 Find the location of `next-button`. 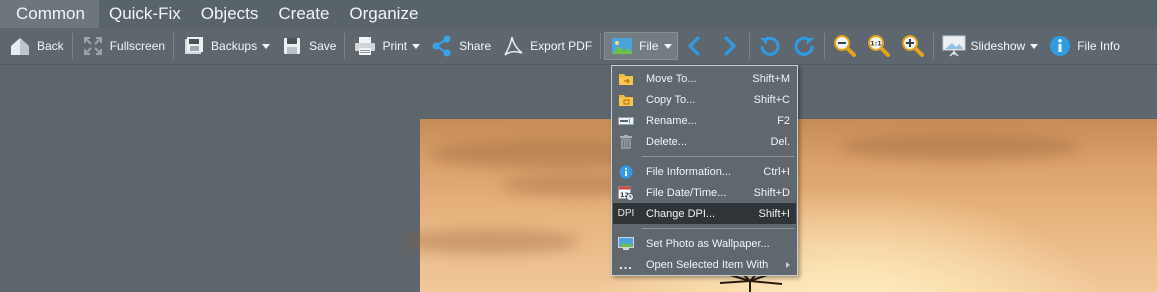

next-button is located at coordinates (729, 46).